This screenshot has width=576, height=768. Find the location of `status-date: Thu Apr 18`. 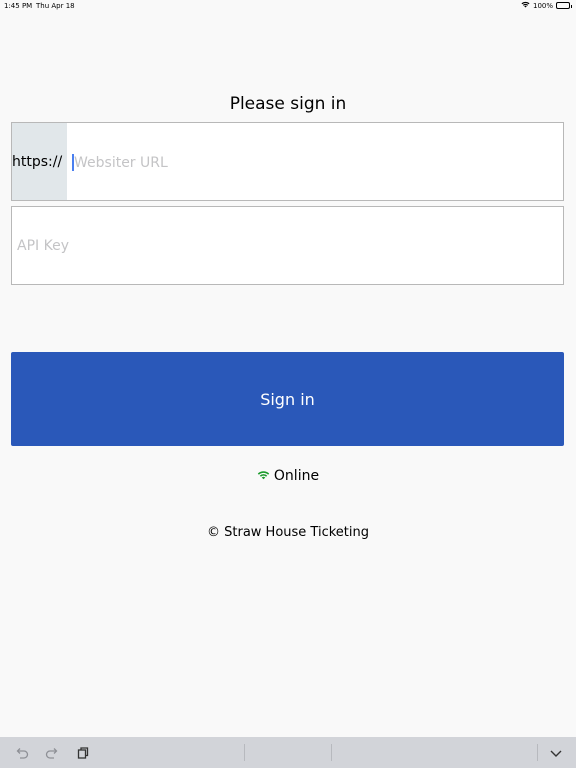

status-date: Thu Apr 18 is located at coordinates (55, 6).